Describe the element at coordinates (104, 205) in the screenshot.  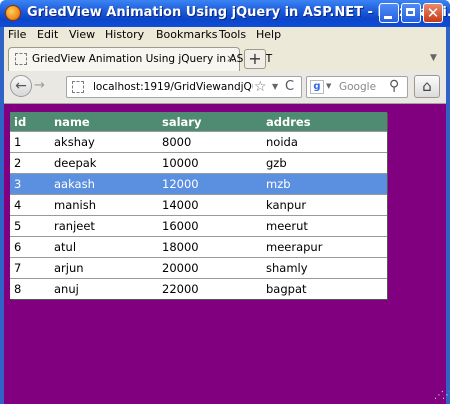
I see `cell-name: manish` at that location.